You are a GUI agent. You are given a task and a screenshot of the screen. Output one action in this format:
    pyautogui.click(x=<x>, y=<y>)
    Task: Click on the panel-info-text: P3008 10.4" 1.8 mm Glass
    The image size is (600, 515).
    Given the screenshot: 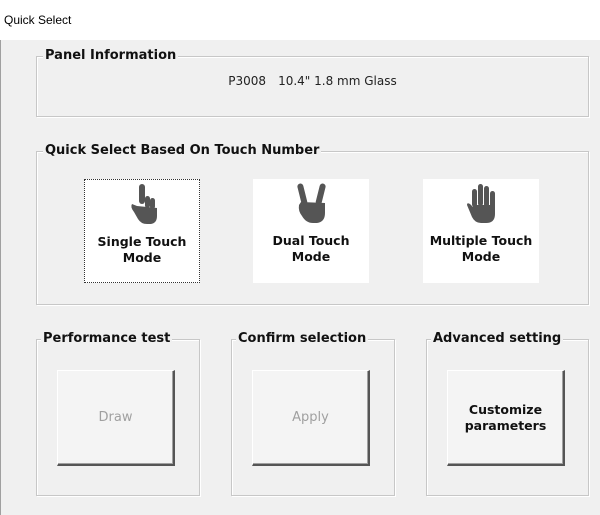 What is the action you would take?
    pyautogui.click(x=312, y=81)
    